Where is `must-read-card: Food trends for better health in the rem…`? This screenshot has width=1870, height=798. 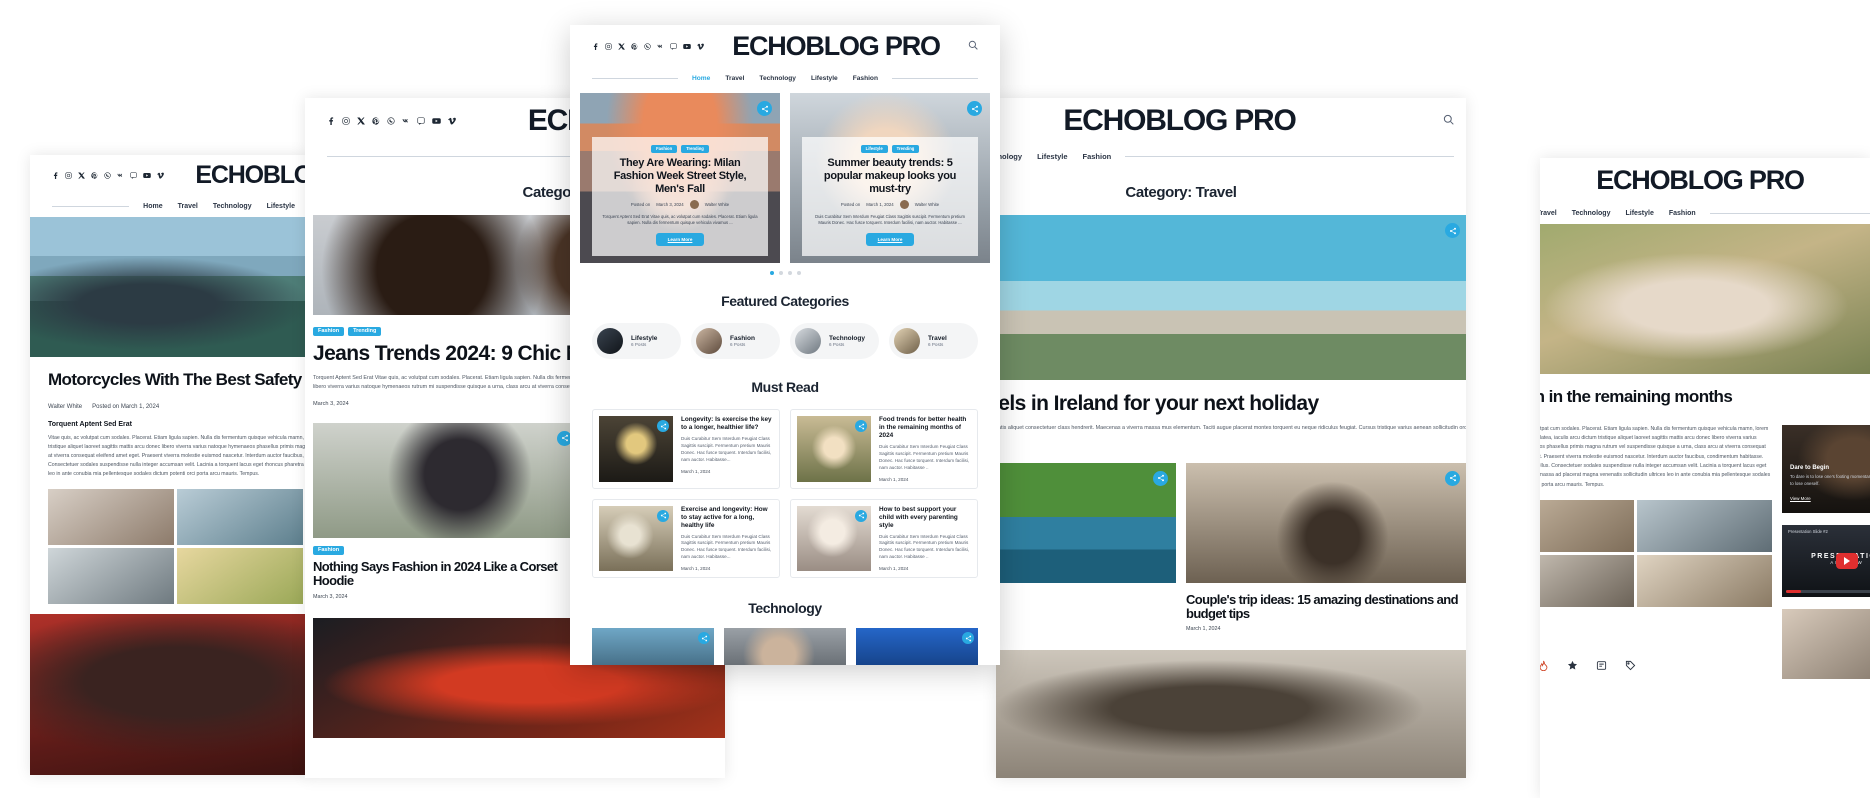
must-read-card: Food trends for better health in the rem… is located at coordinates (884, 449).